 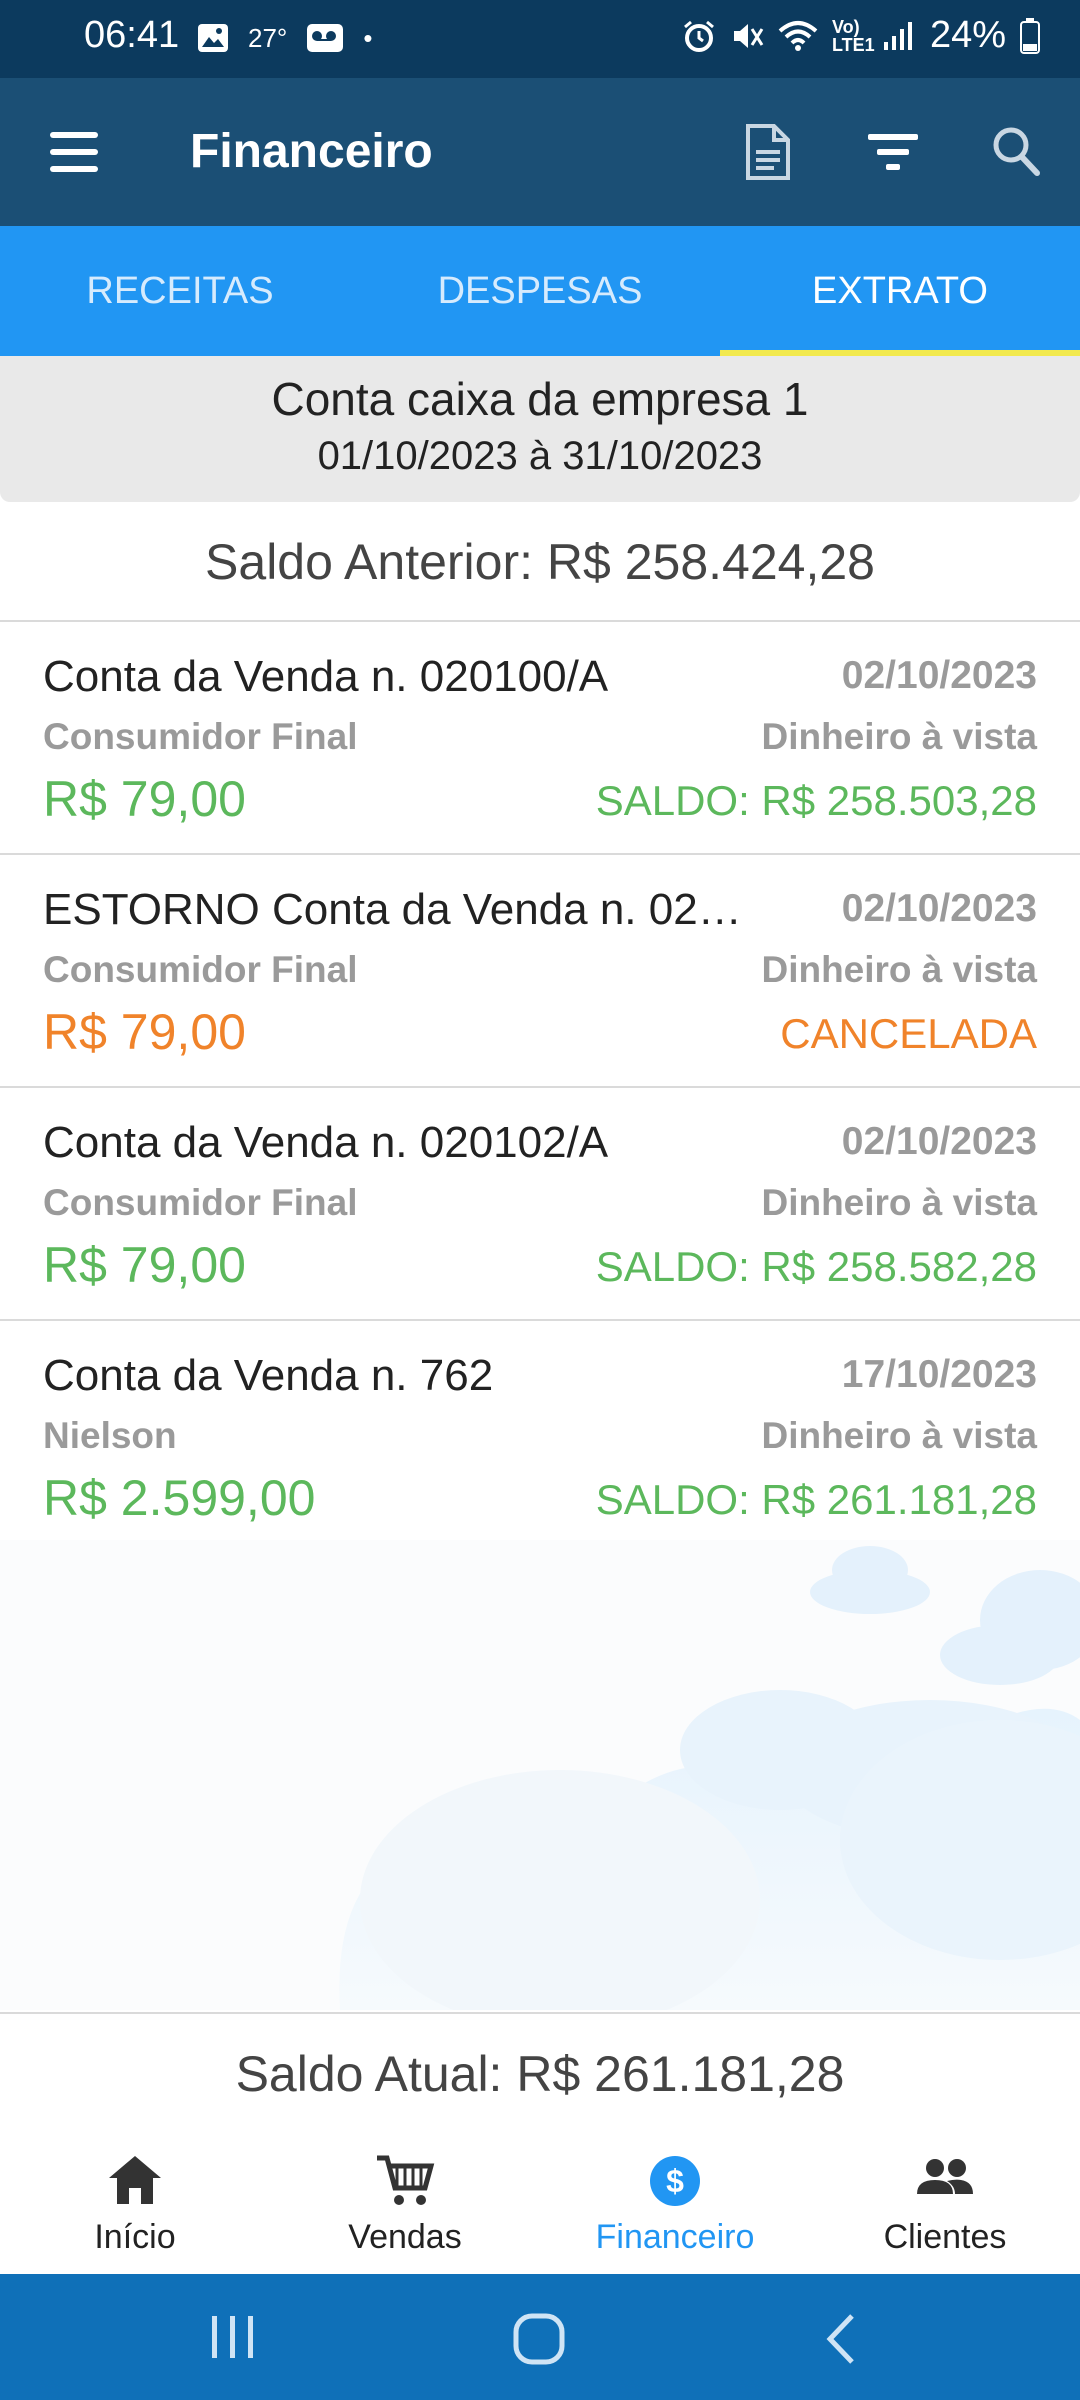 What do you see at coordinates (540, 152) in the screenshot?
I see `app-bar: Financeiro` at bounding box center [540, 152].